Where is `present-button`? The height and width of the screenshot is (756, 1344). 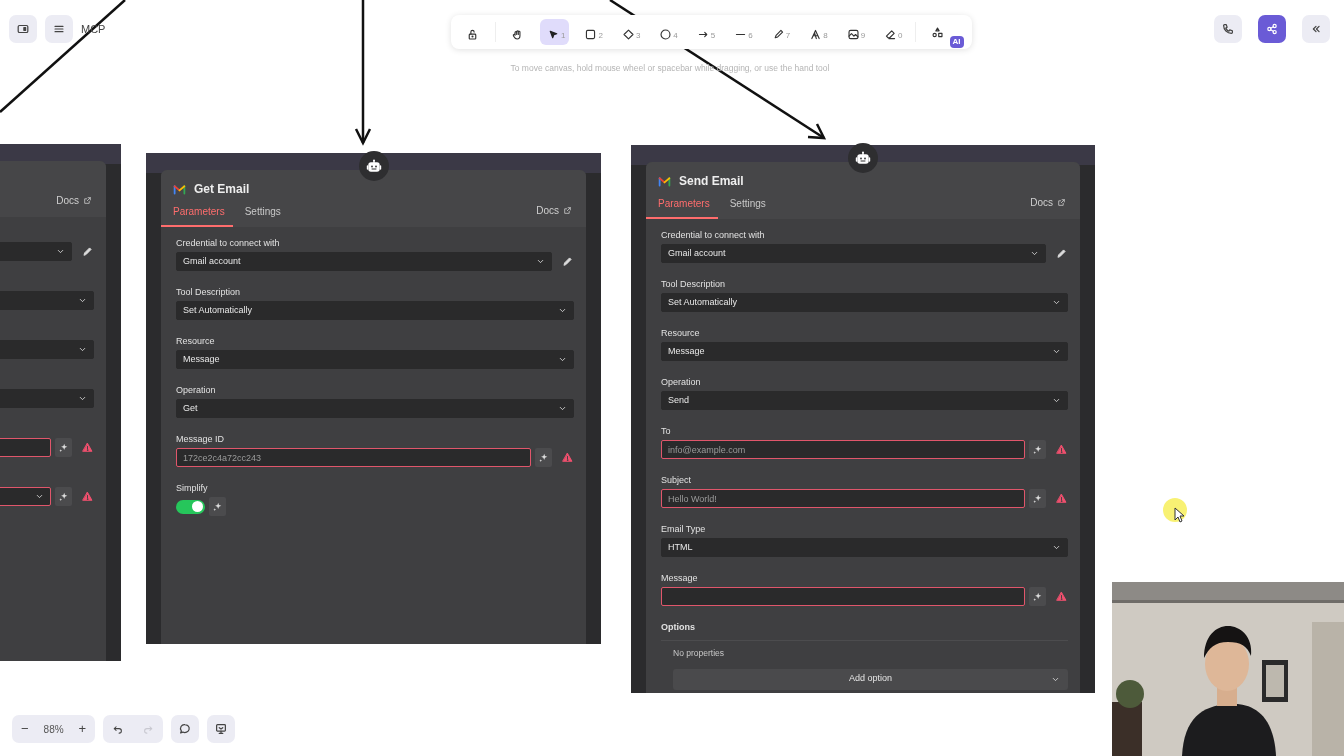
present-button is located at coordinates (221, 729).